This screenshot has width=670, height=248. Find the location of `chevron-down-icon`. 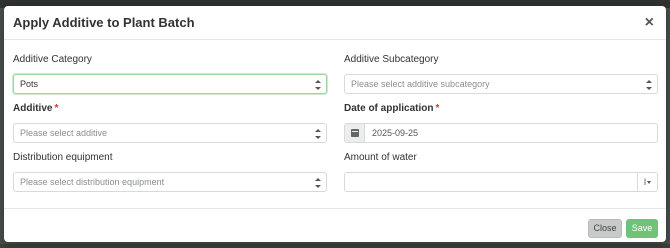

chevron-down-icon is located at coordinates (649, 183).